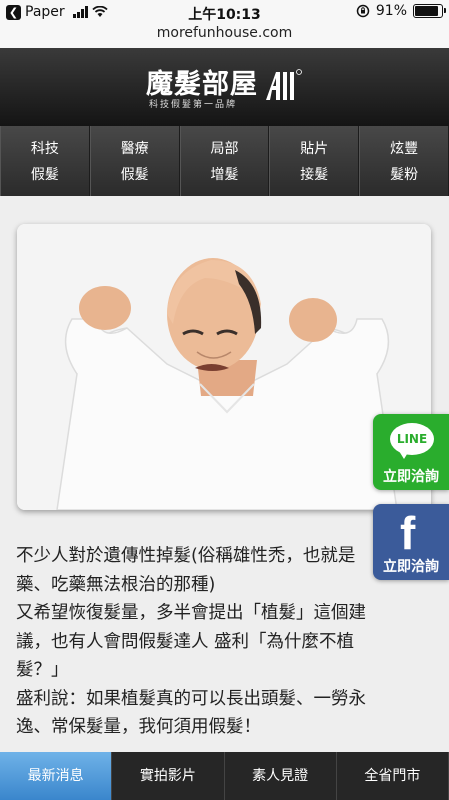 The width and height of the screenshot is (449, 800). Describe the element at coordinates (224, 149) in the screenshot. I see `nav-label: 局部` at that location.